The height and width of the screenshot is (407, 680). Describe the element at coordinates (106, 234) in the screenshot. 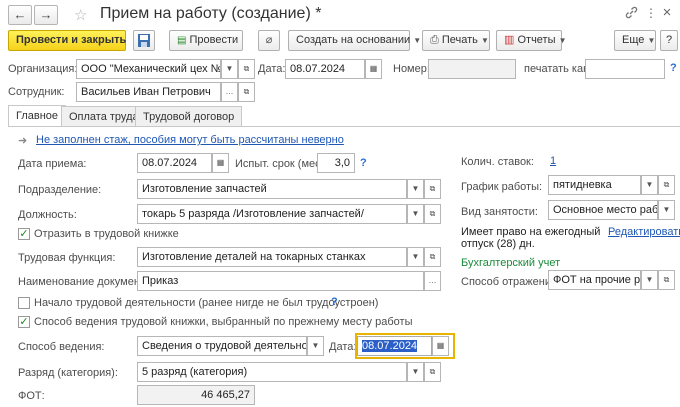

I see `reflect-book-label: Отразить в трудовой книжке` at that location.